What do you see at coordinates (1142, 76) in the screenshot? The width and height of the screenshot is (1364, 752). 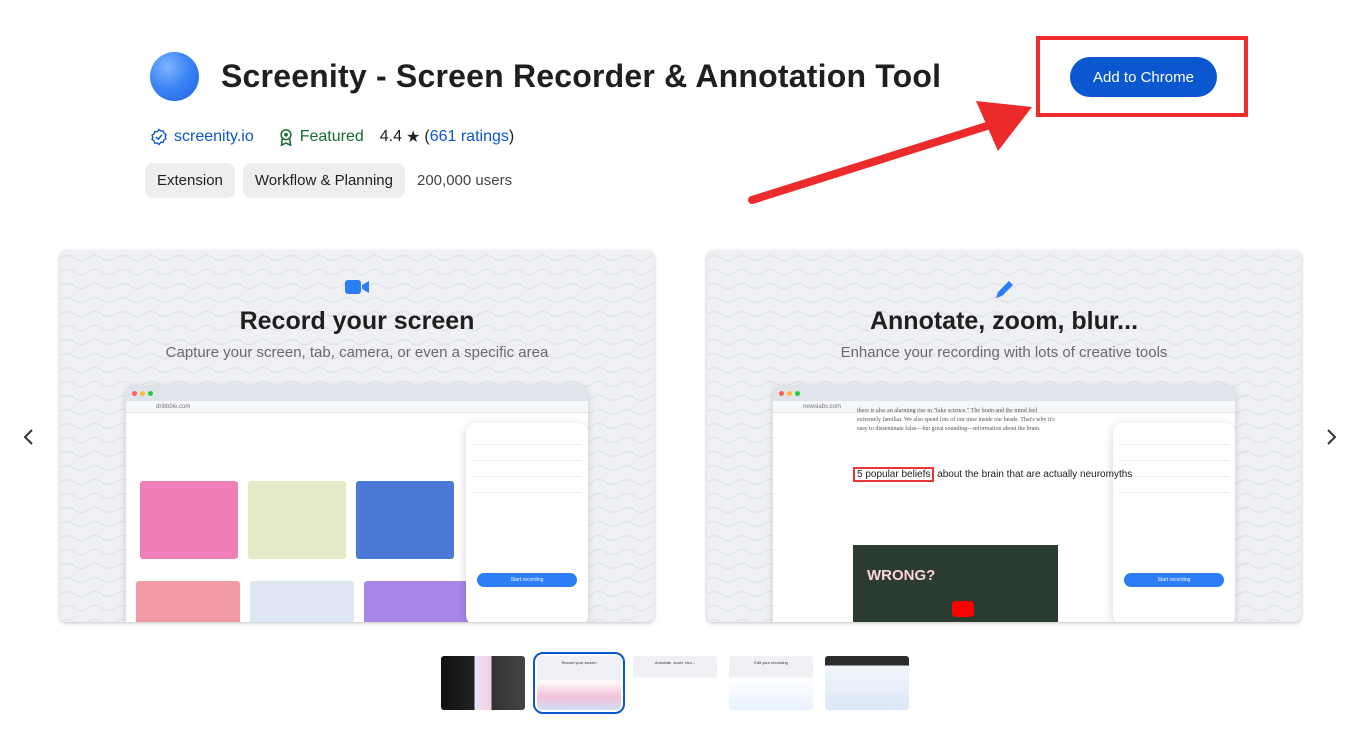 I see `annotation-highlight-box` at bounding box center [1142, 76].